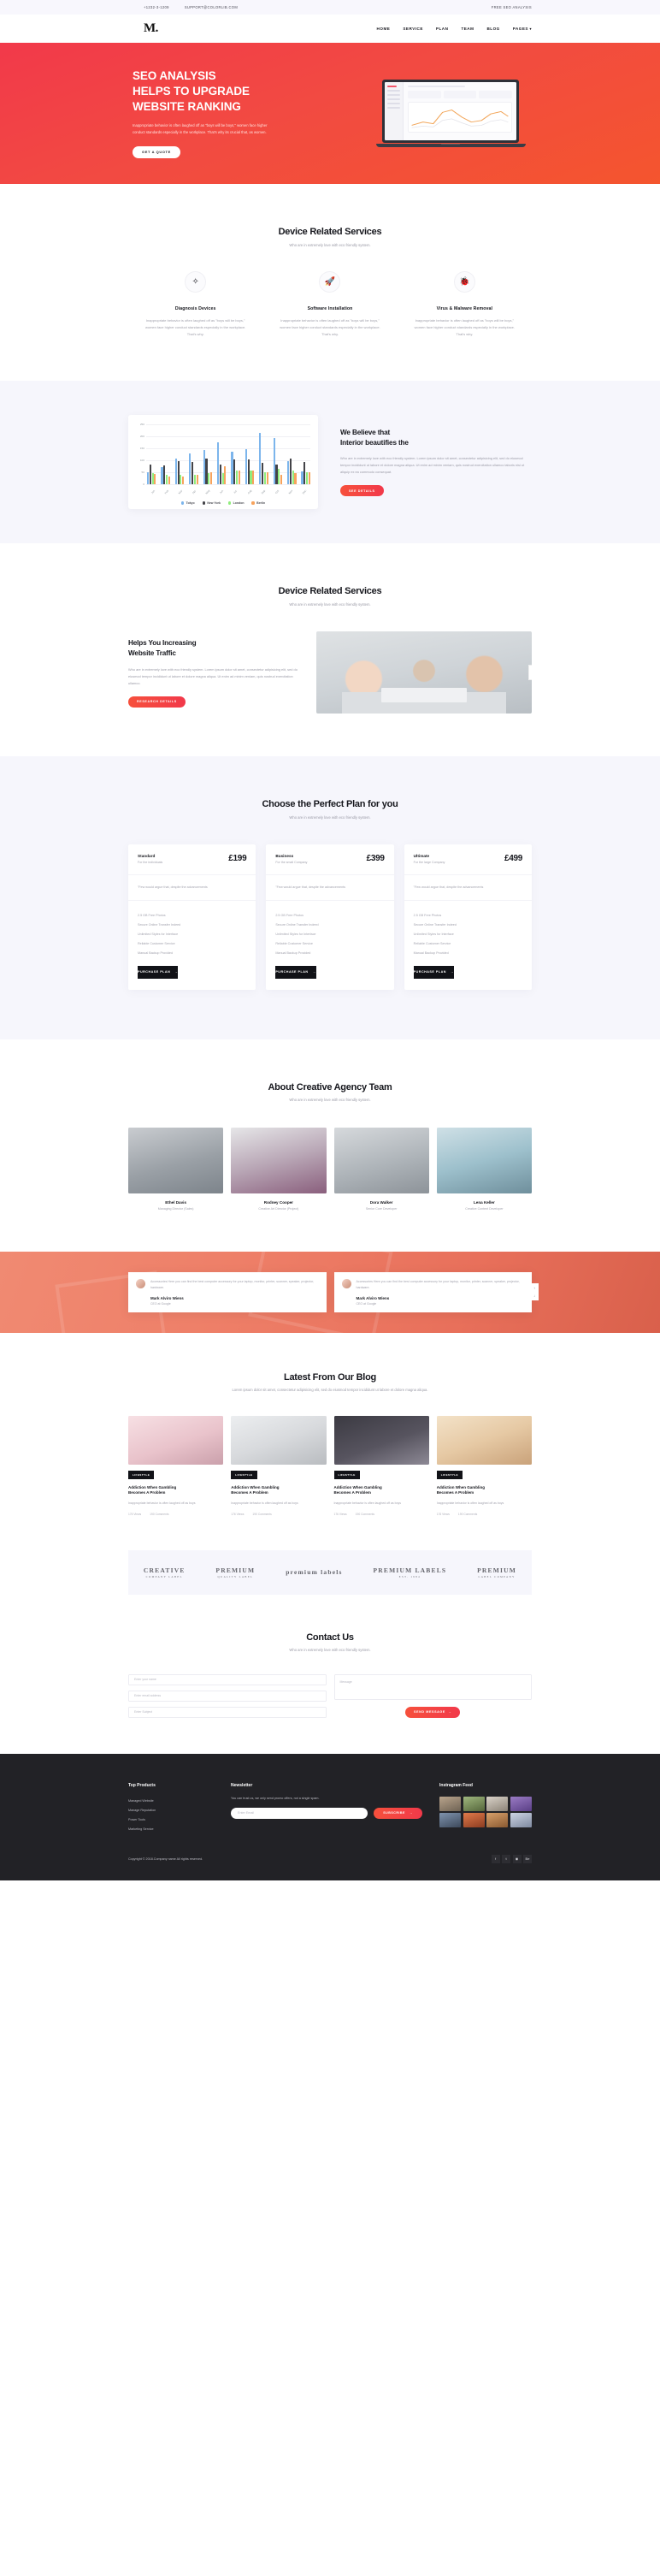 Image resolution: width=660 pixels, height=2576 pixels. Describe the element at coordinates (156, 7) in the screenshot. I see `topbar-phone: +1232-3-1209` at that location.